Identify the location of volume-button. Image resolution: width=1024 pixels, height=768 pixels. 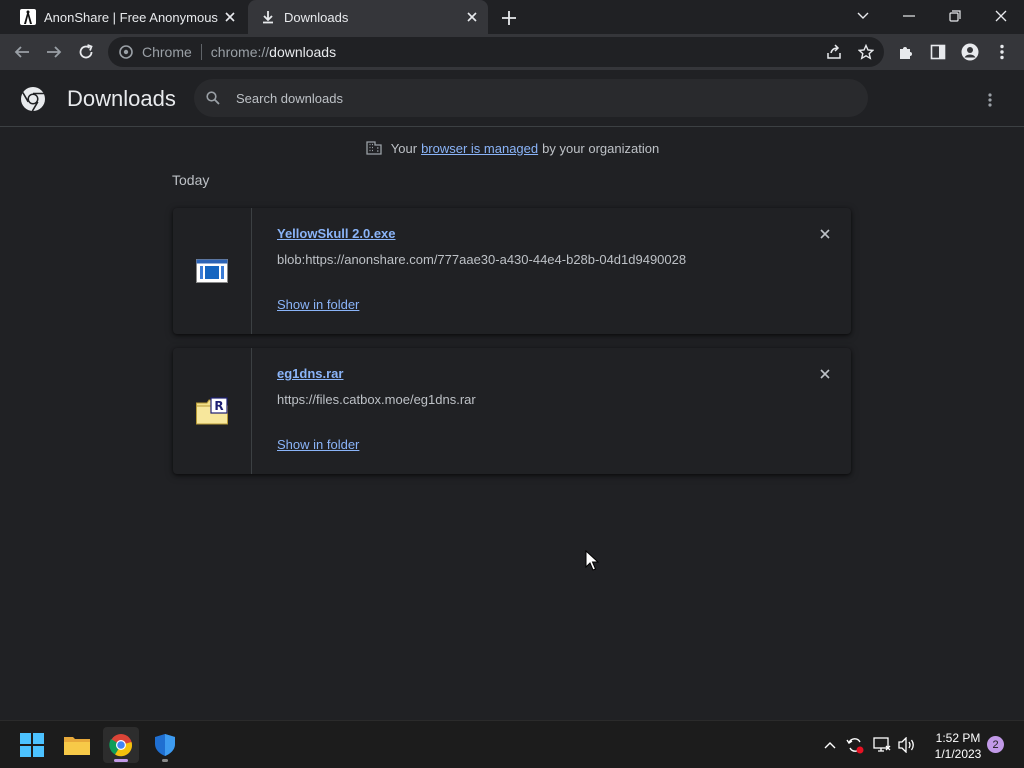
(907, 745).